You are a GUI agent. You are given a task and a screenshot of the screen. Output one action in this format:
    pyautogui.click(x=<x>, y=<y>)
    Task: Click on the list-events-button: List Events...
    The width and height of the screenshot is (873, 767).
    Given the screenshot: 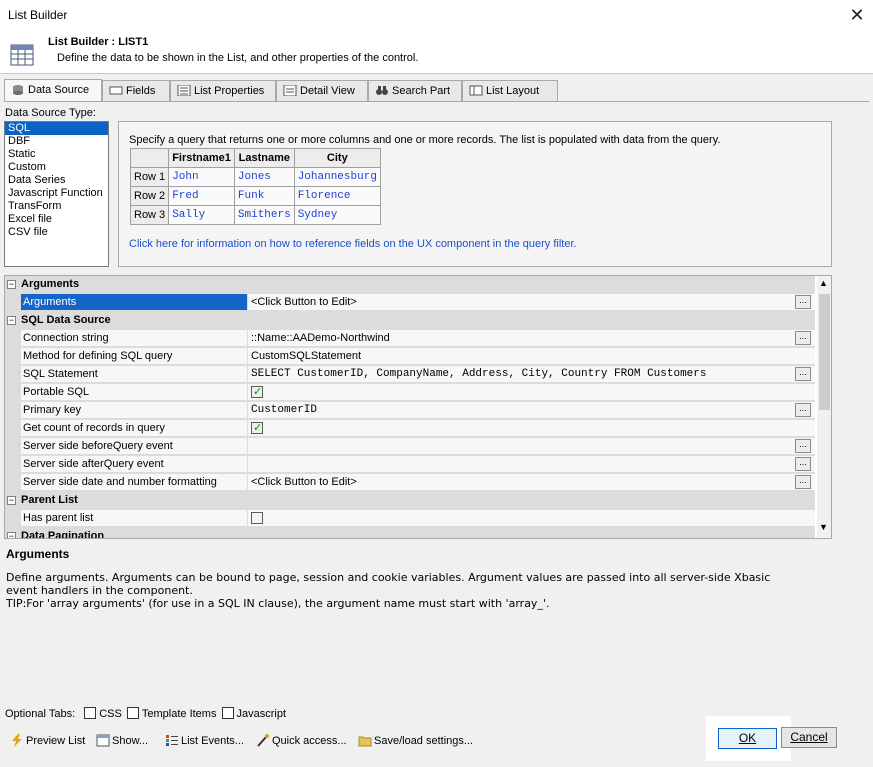 What is the action you would take?
    pyautogui.click(x=204, y=740)
    